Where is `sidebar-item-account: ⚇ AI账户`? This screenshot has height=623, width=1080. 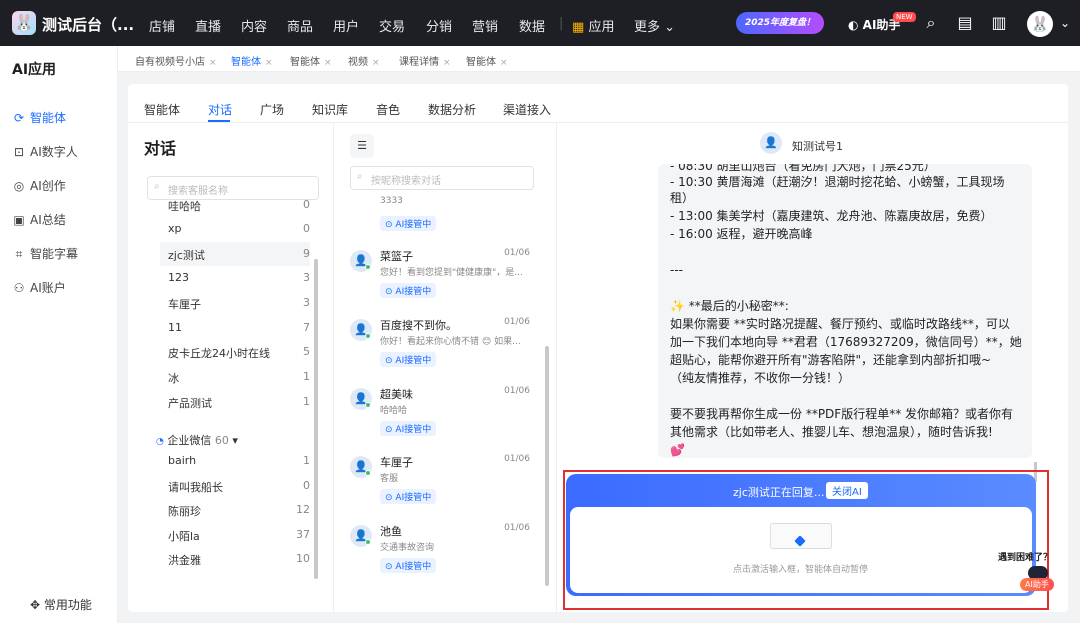
sidebar-item-account: ⚇ AI账户 is located at coordinates (39, 287).